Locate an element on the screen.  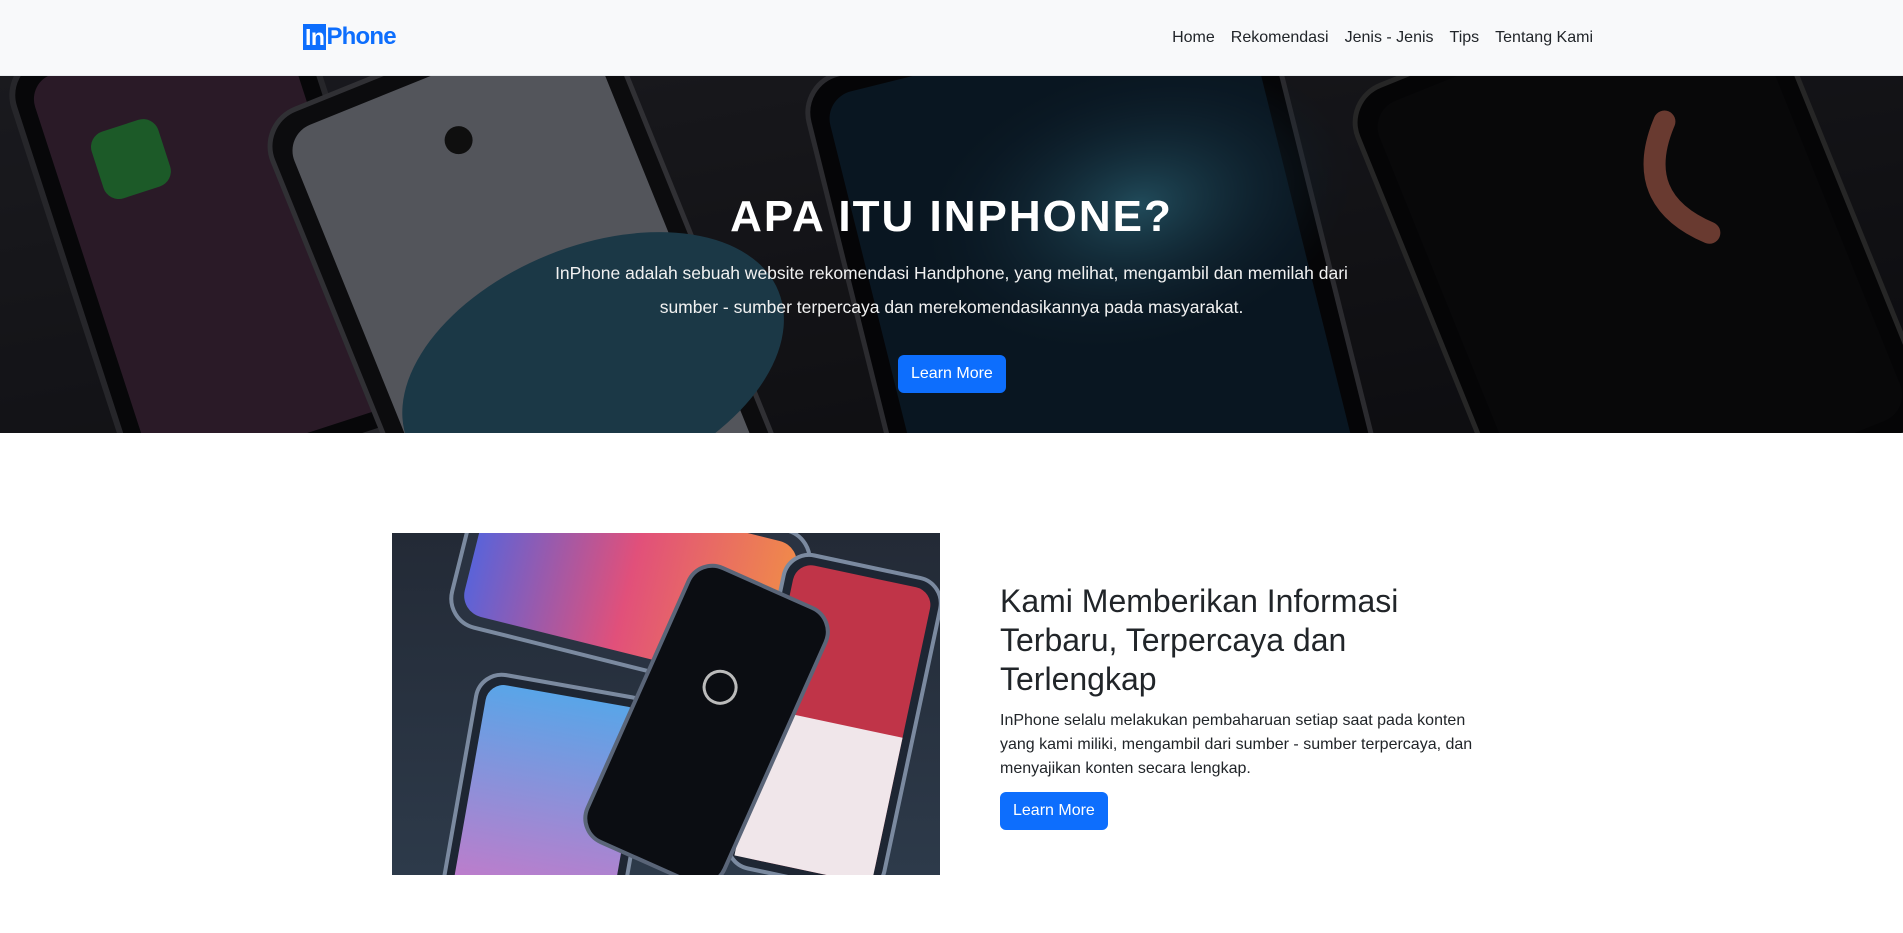
hero-title: APA ITU INPHONE? is located at coordinates (951, 216).